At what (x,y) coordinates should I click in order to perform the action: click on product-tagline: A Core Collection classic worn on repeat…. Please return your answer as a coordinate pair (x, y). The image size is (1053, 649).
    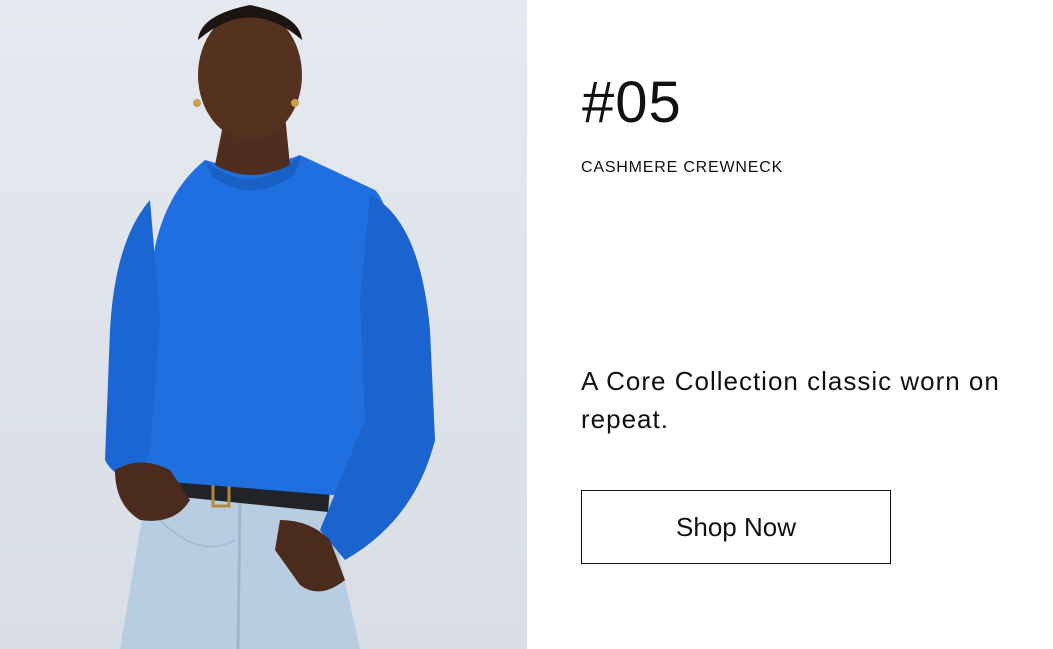
    Looking at the image, I should click on (790, 400).